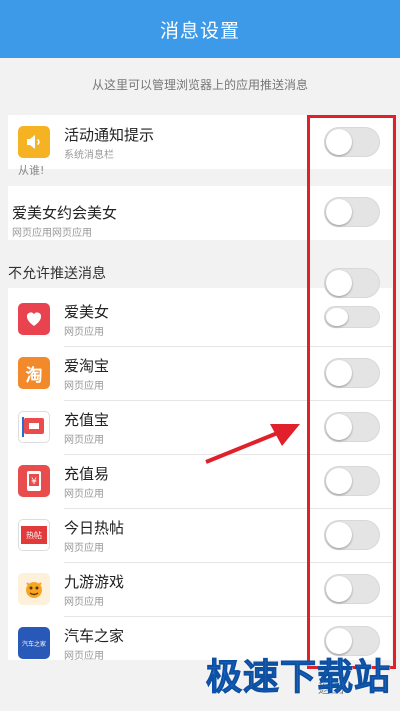  What do you see at coordinates (252, 444) in the screenshot?
I see `annotation-arrow` at bounding box center [252, 444].